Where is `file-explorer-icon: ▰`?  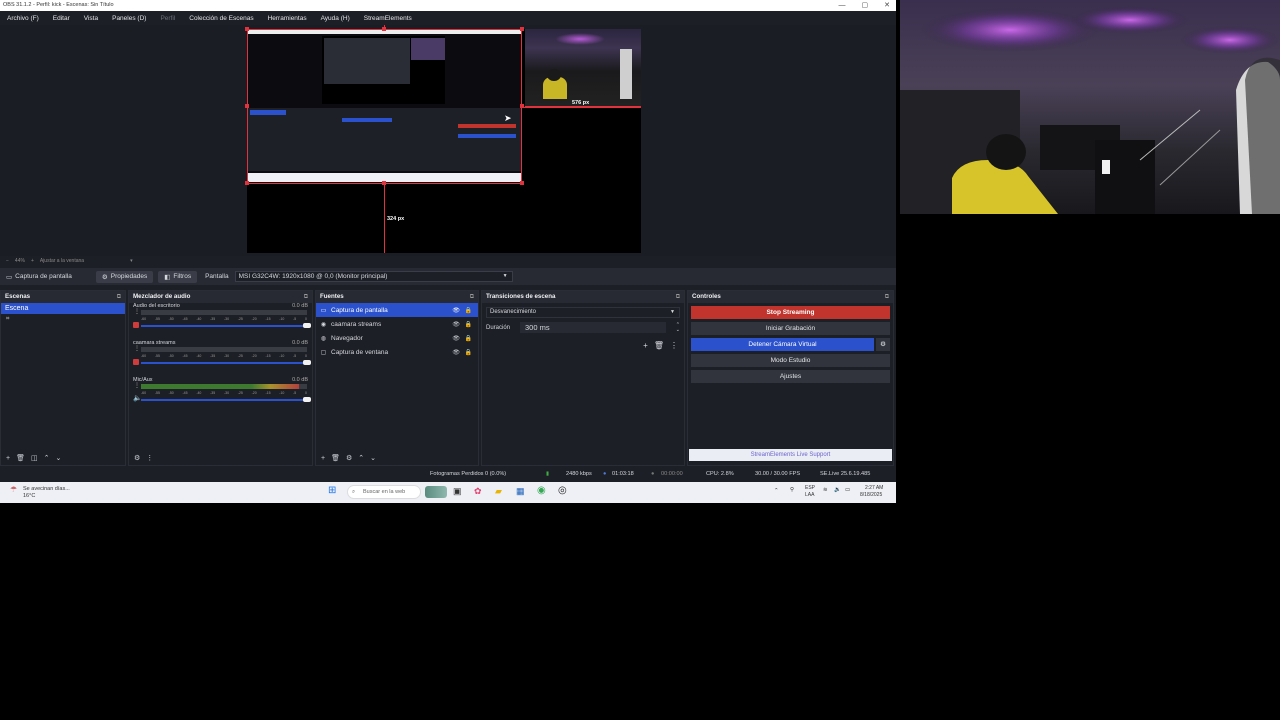
file-explorer-icon: ▰ is located at coordinates (498, 491).